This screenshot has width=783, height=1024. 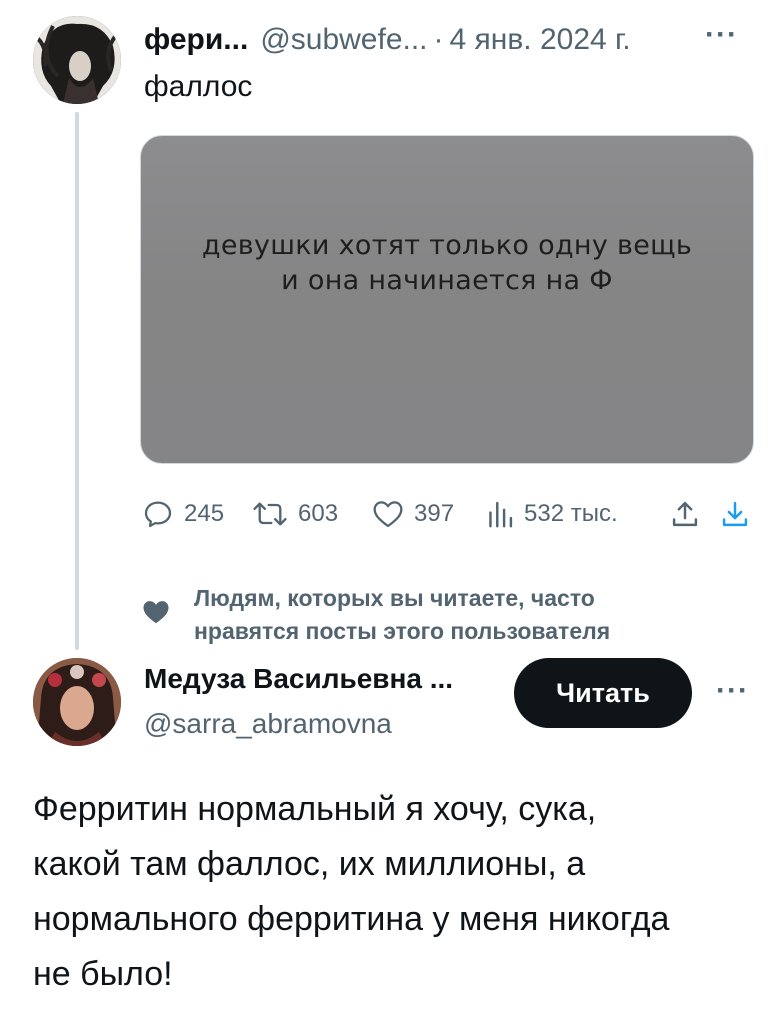 I want to click on views-count: 532 тыс., so click(x=571, y=513).